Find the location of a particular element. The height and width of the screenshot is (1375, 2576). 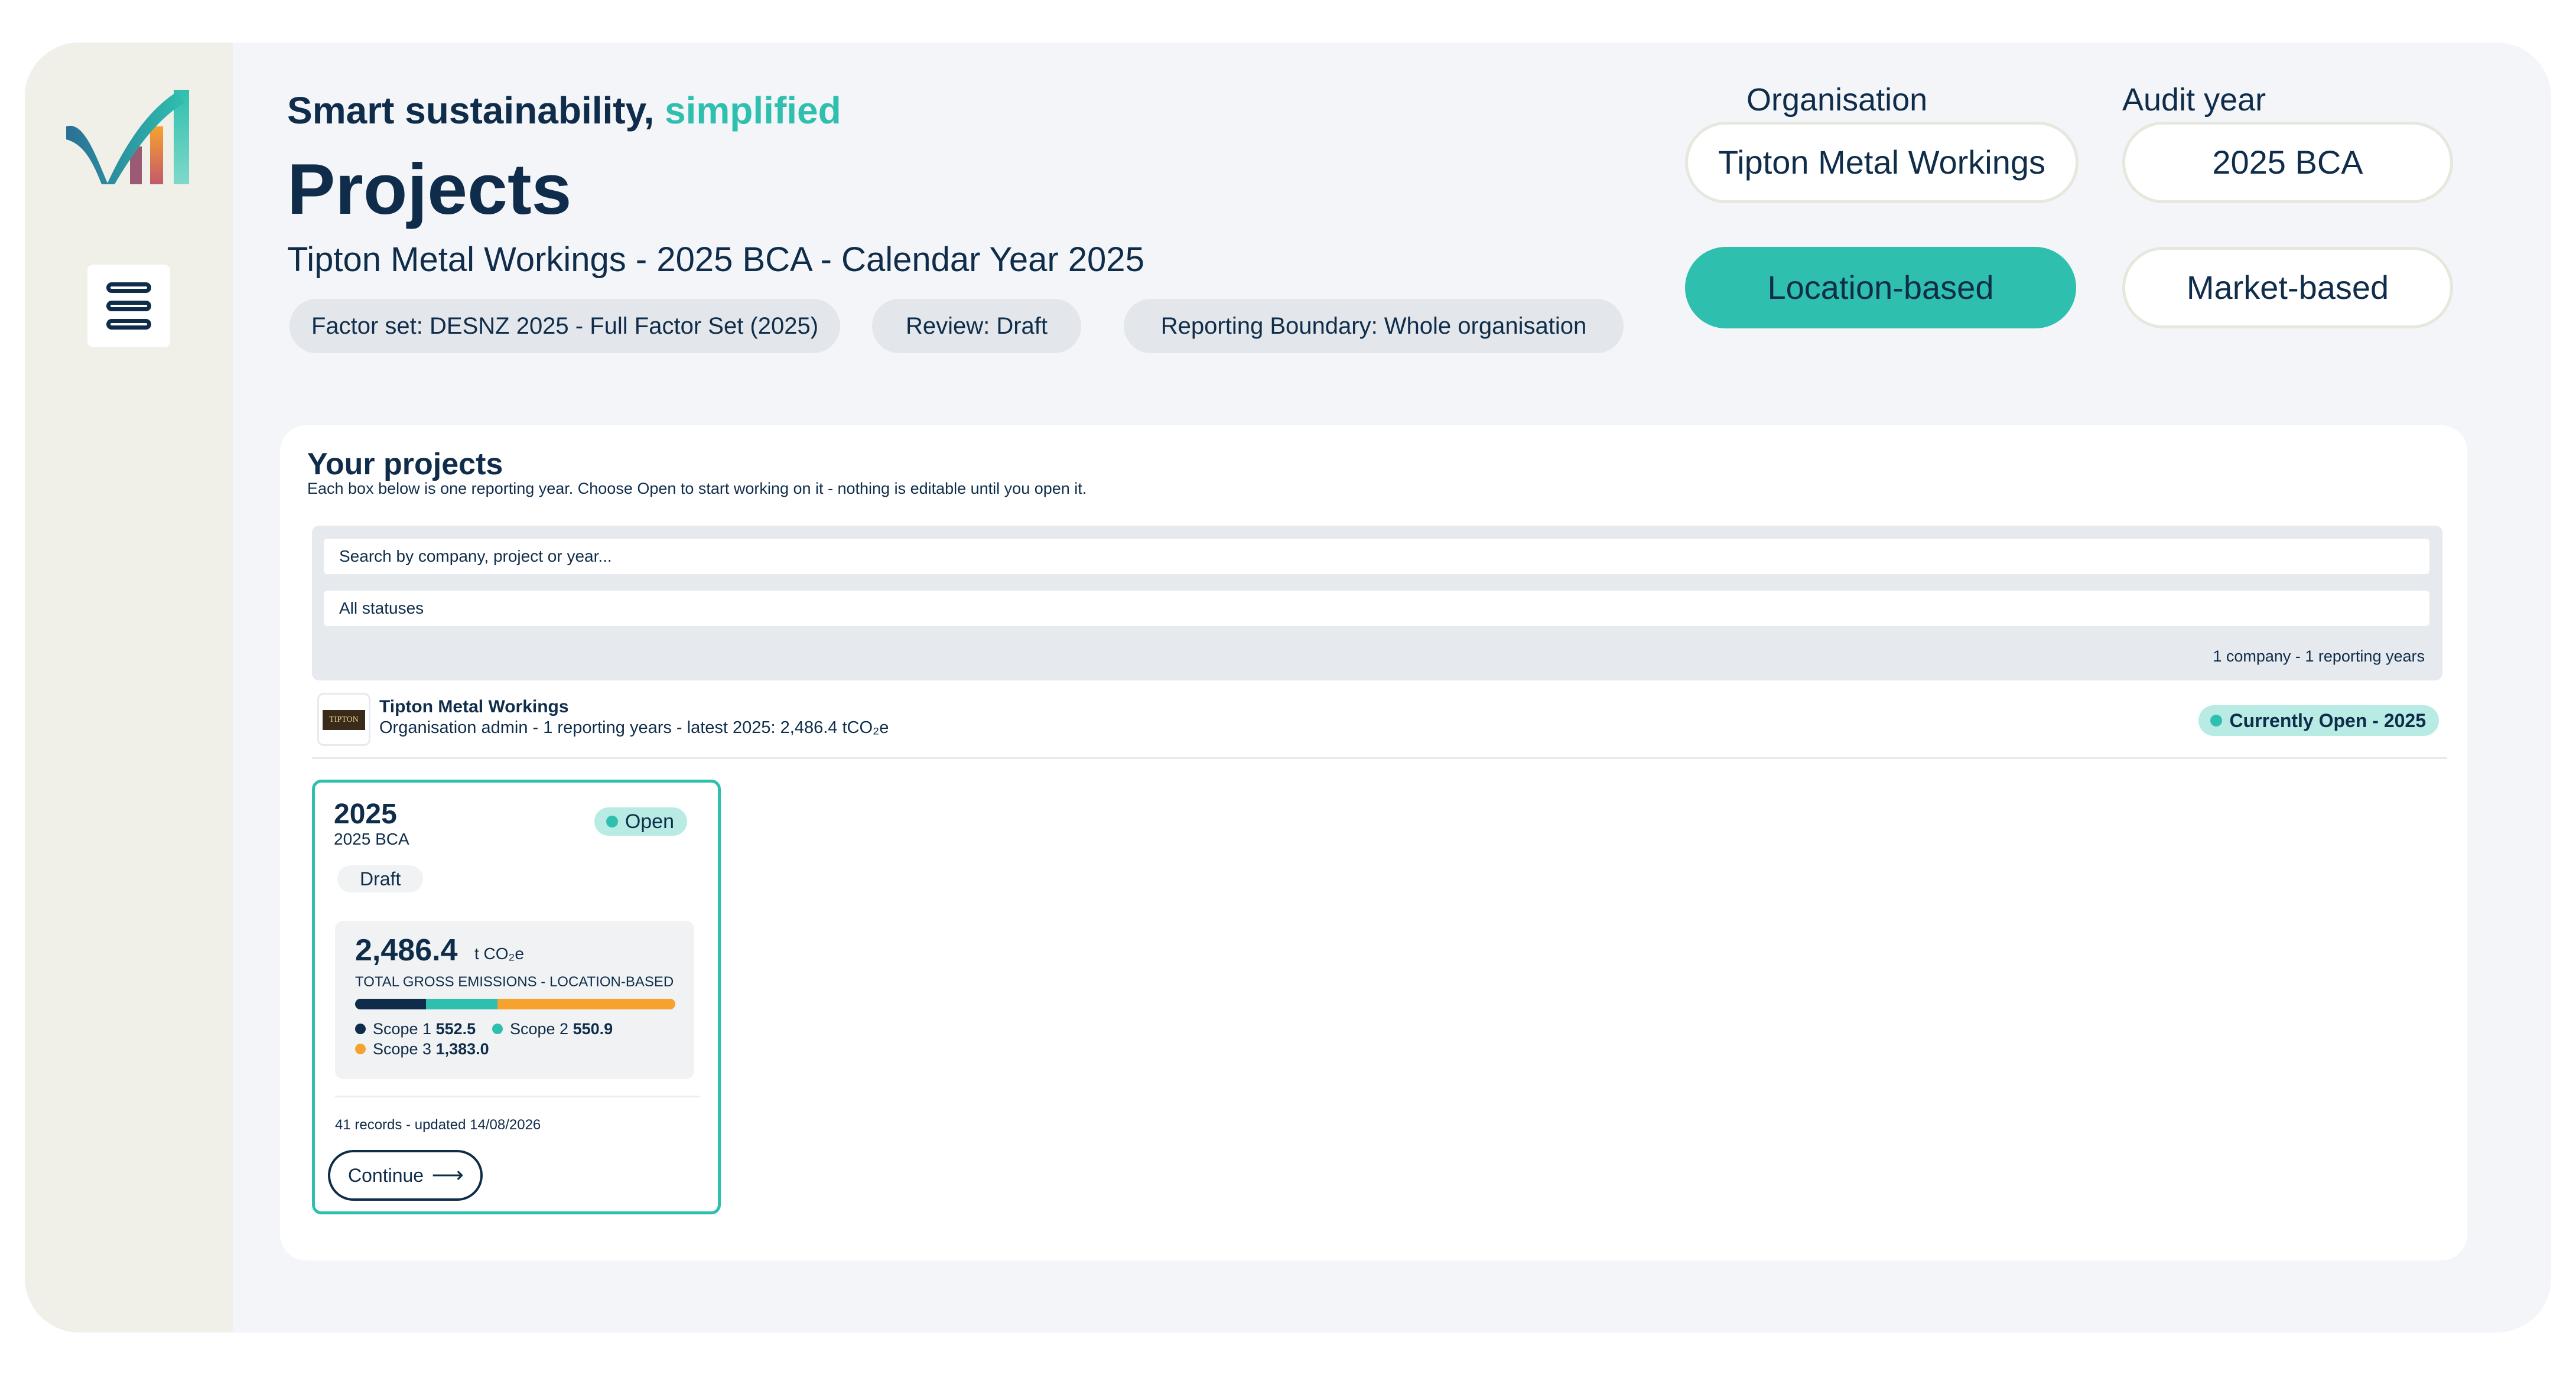

scope-1-label: Scope 1 is located at coordinates (402, 1029).